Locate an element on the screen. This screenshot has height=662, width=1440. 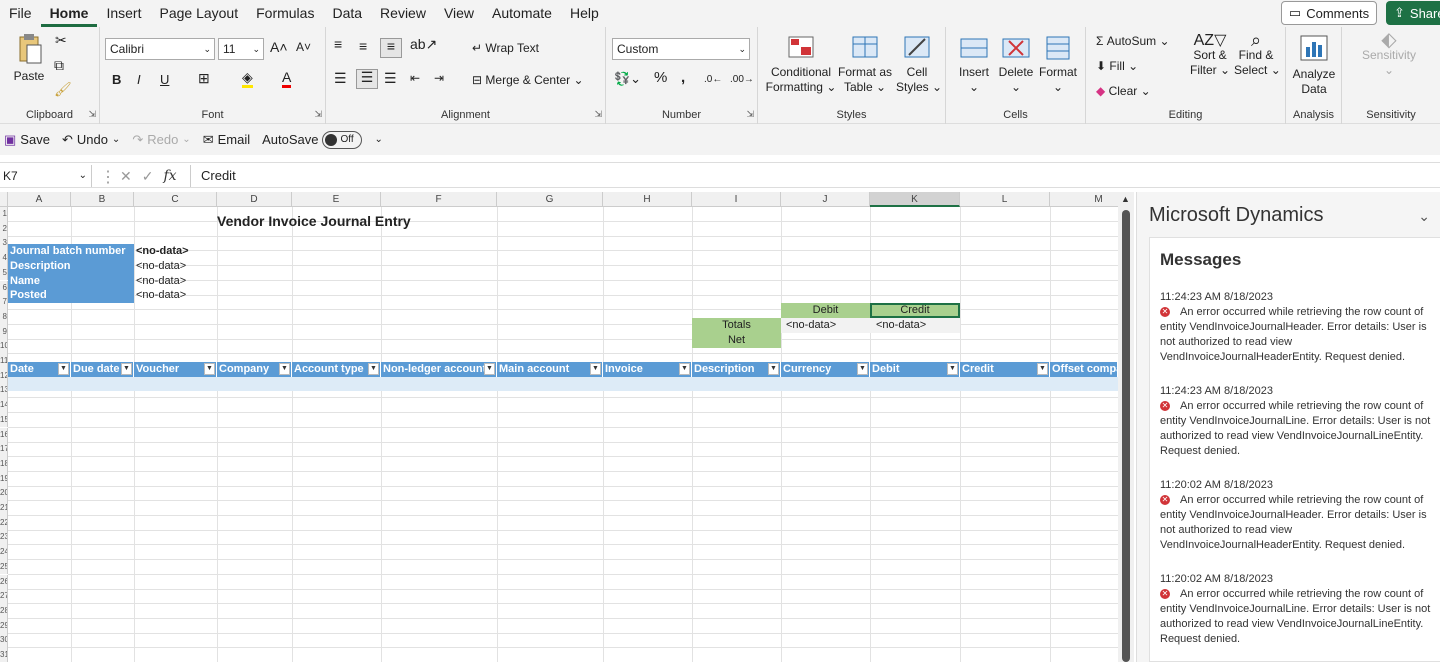
format-painter-icon: 🖌 is located at coordinates (63, 89).